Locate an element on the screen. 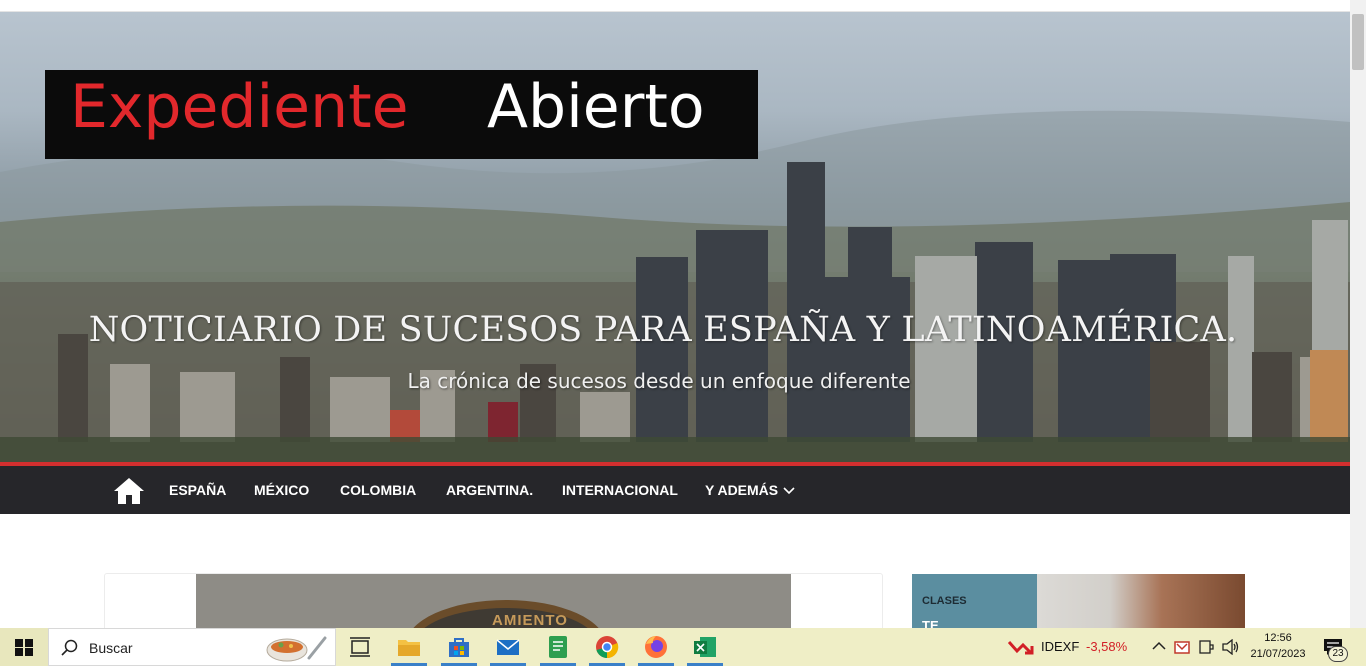 This screenshot has width=1366, height=666. site-logo: Expediente Abierto is located at coordinates (401, 114).